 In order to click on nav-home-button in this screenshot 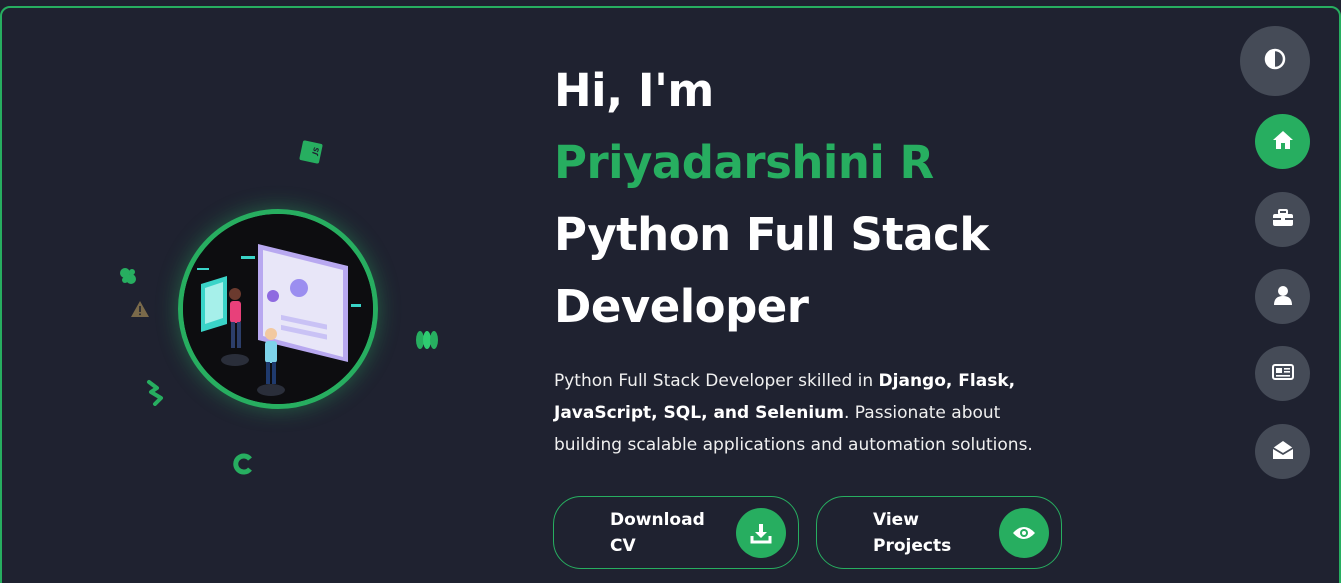, I will do `click(1282, 141)`.